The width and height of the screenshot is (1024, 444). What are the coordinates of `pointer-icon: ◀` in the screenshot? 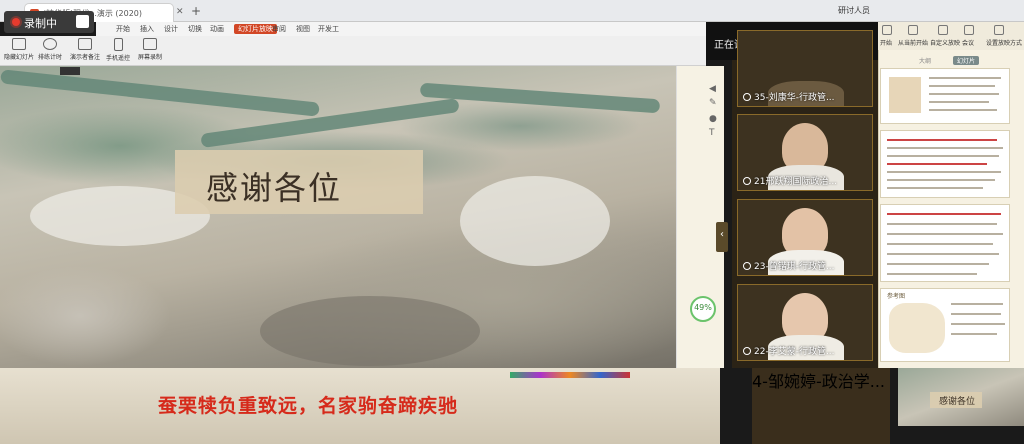 It's located at (712, 89).